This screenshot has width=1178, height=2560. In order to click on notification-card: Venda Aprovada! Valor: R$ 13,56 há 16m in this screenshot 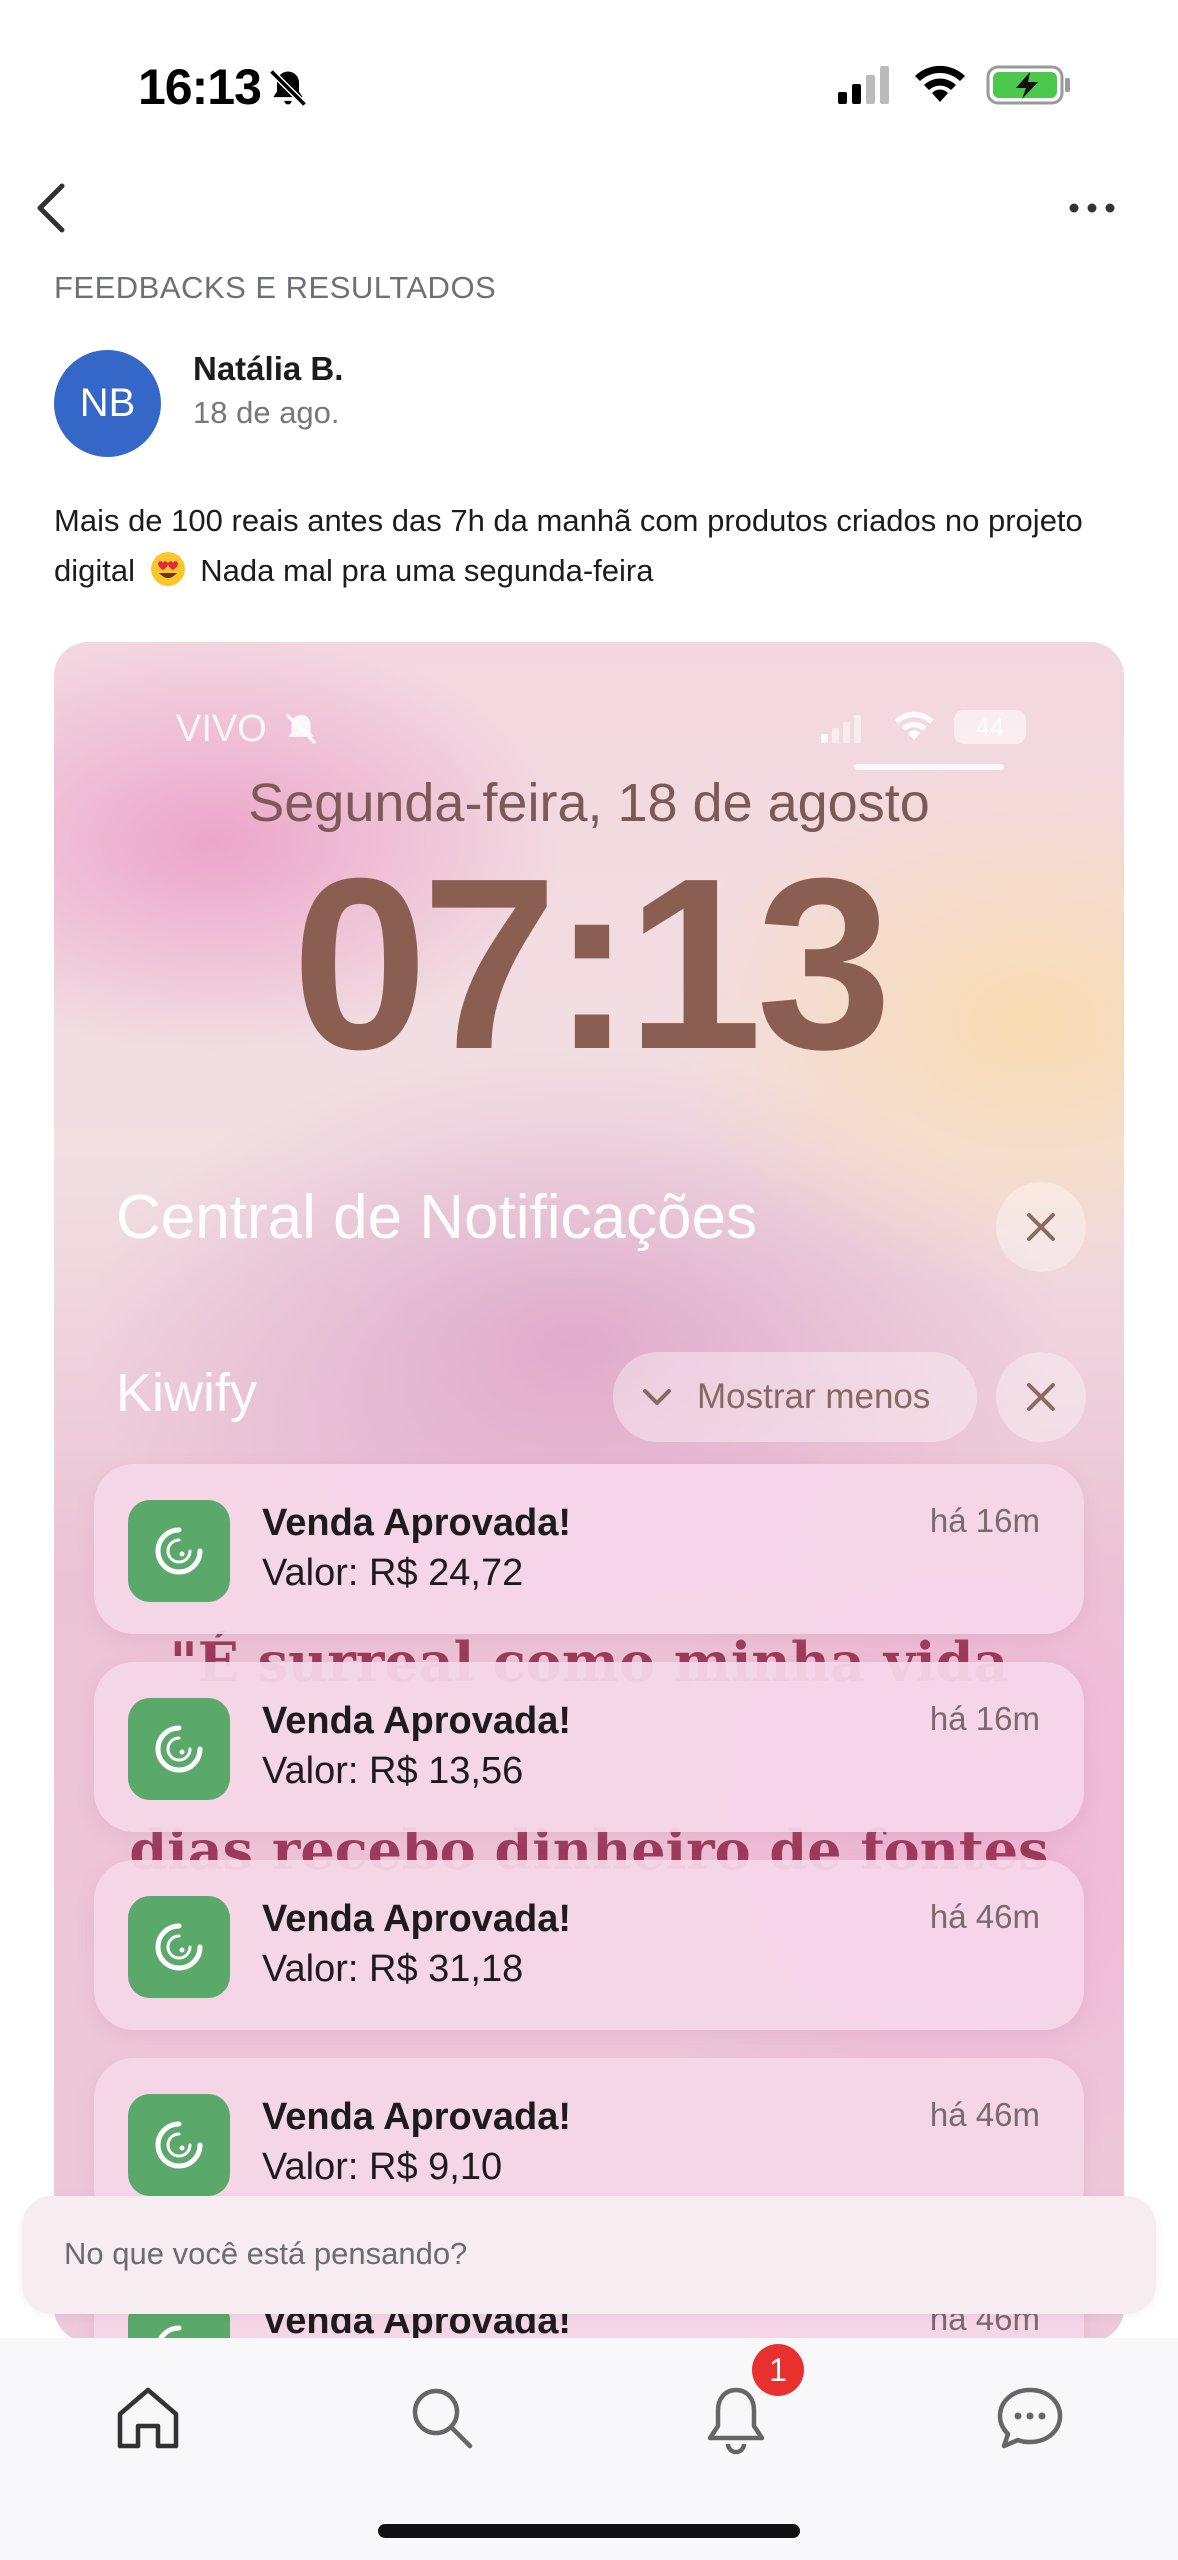, I will do `click(589, 1747)`.